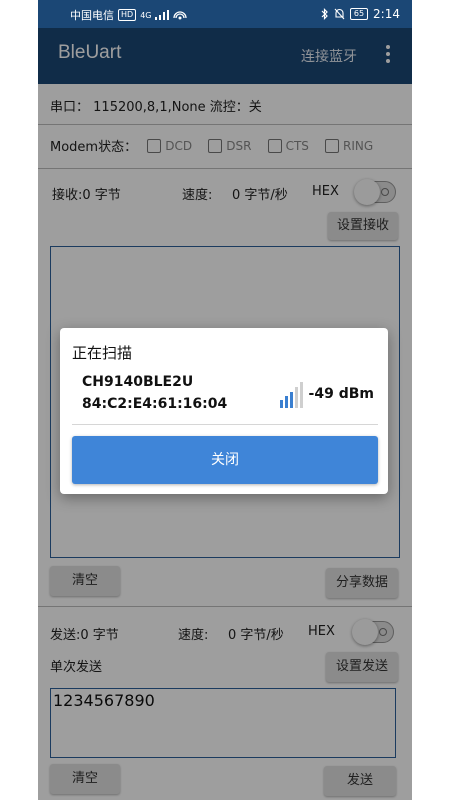 Image resolution: width=450 pixels, height=800 pixels. I want to click on clock-text: 2:14, so click(386, 14).